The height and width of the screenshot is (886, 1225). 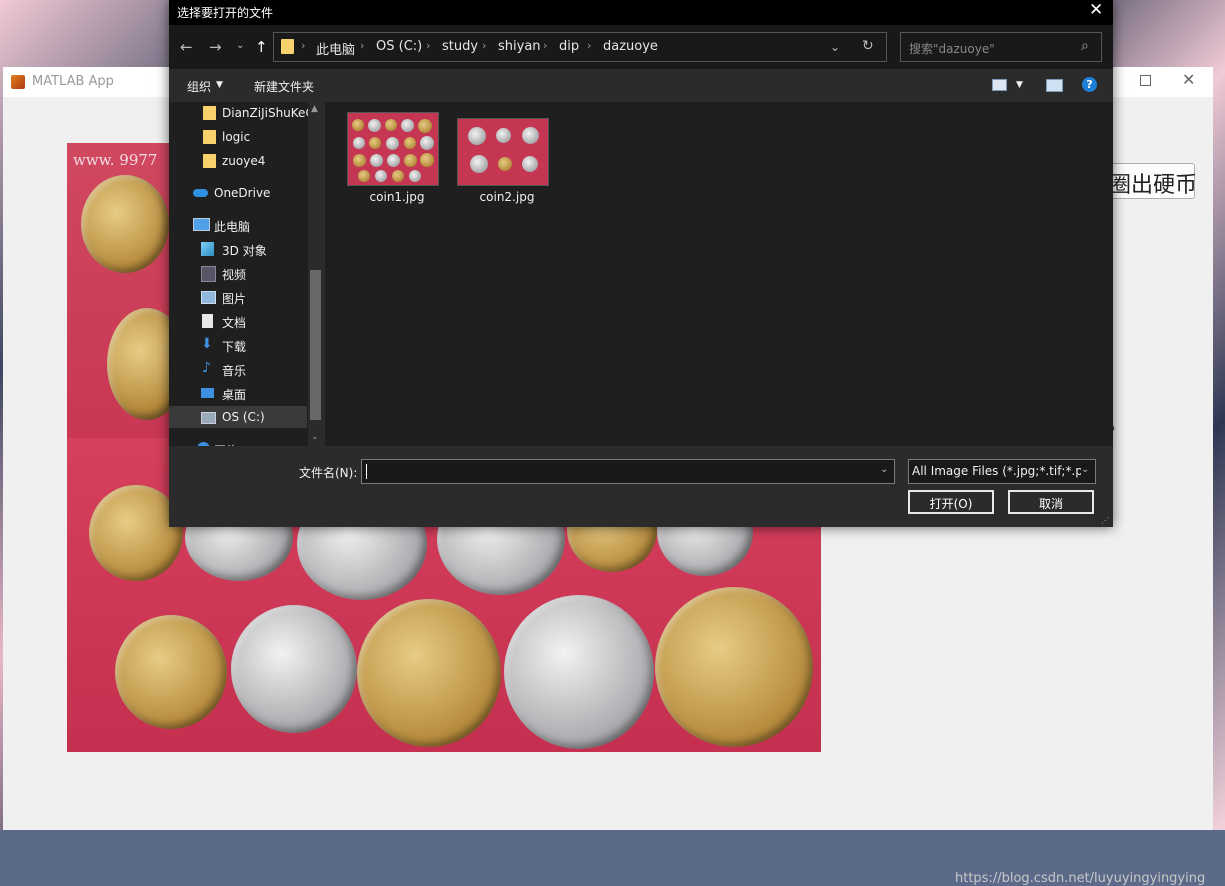 I want to click on sidebar-item-documents: 文档, so click(x=238, y=321).